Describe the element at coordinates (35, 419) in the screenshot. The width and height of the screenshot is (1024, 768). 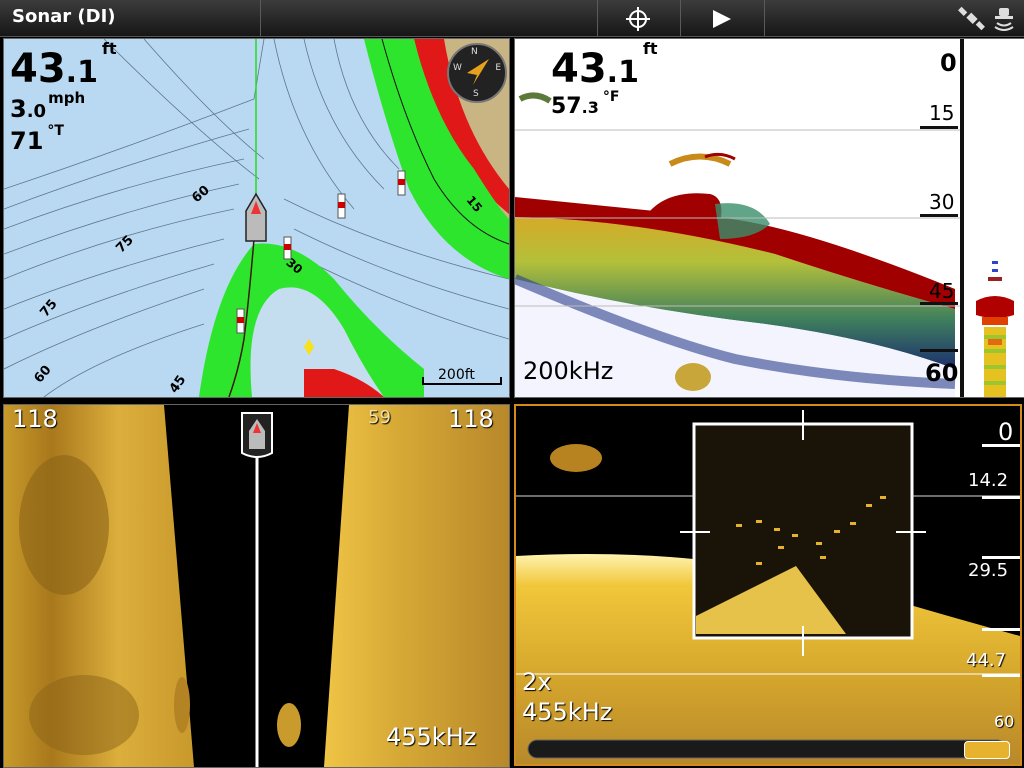
I see `si-range-left: 118` at that location.